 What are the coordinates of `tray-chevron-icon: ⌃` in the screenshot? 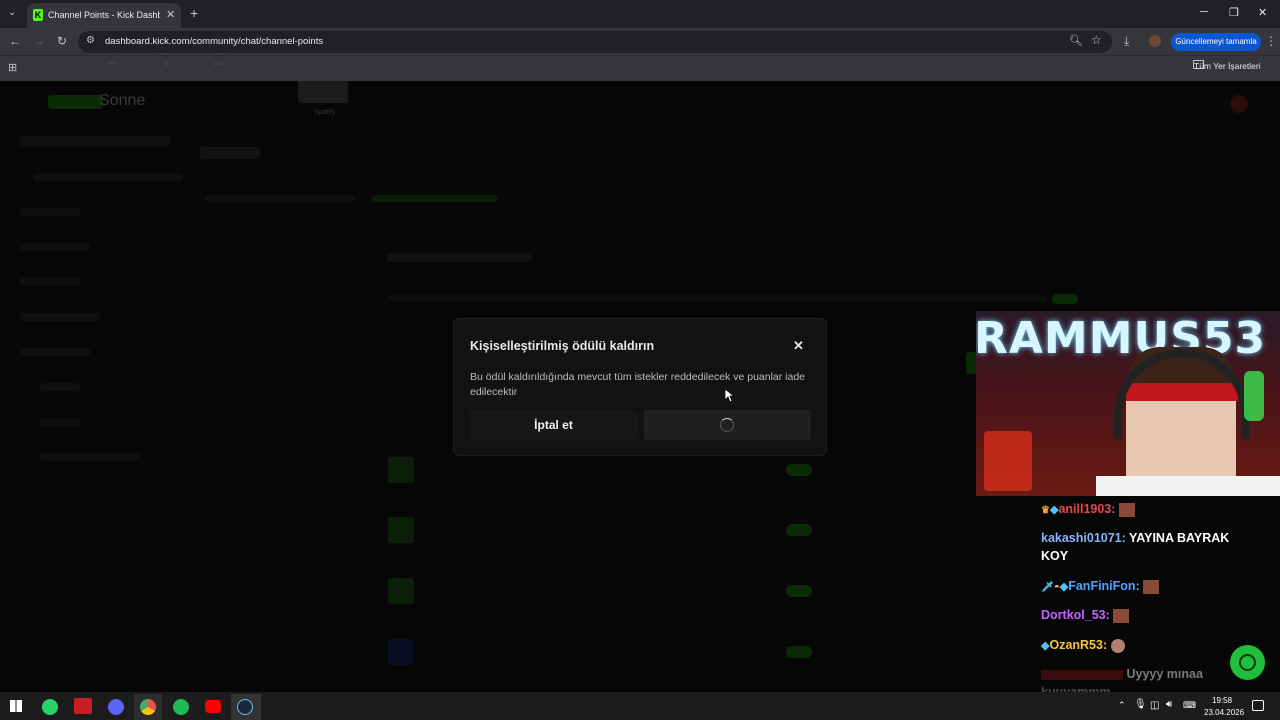 It's located at (1122, 705).